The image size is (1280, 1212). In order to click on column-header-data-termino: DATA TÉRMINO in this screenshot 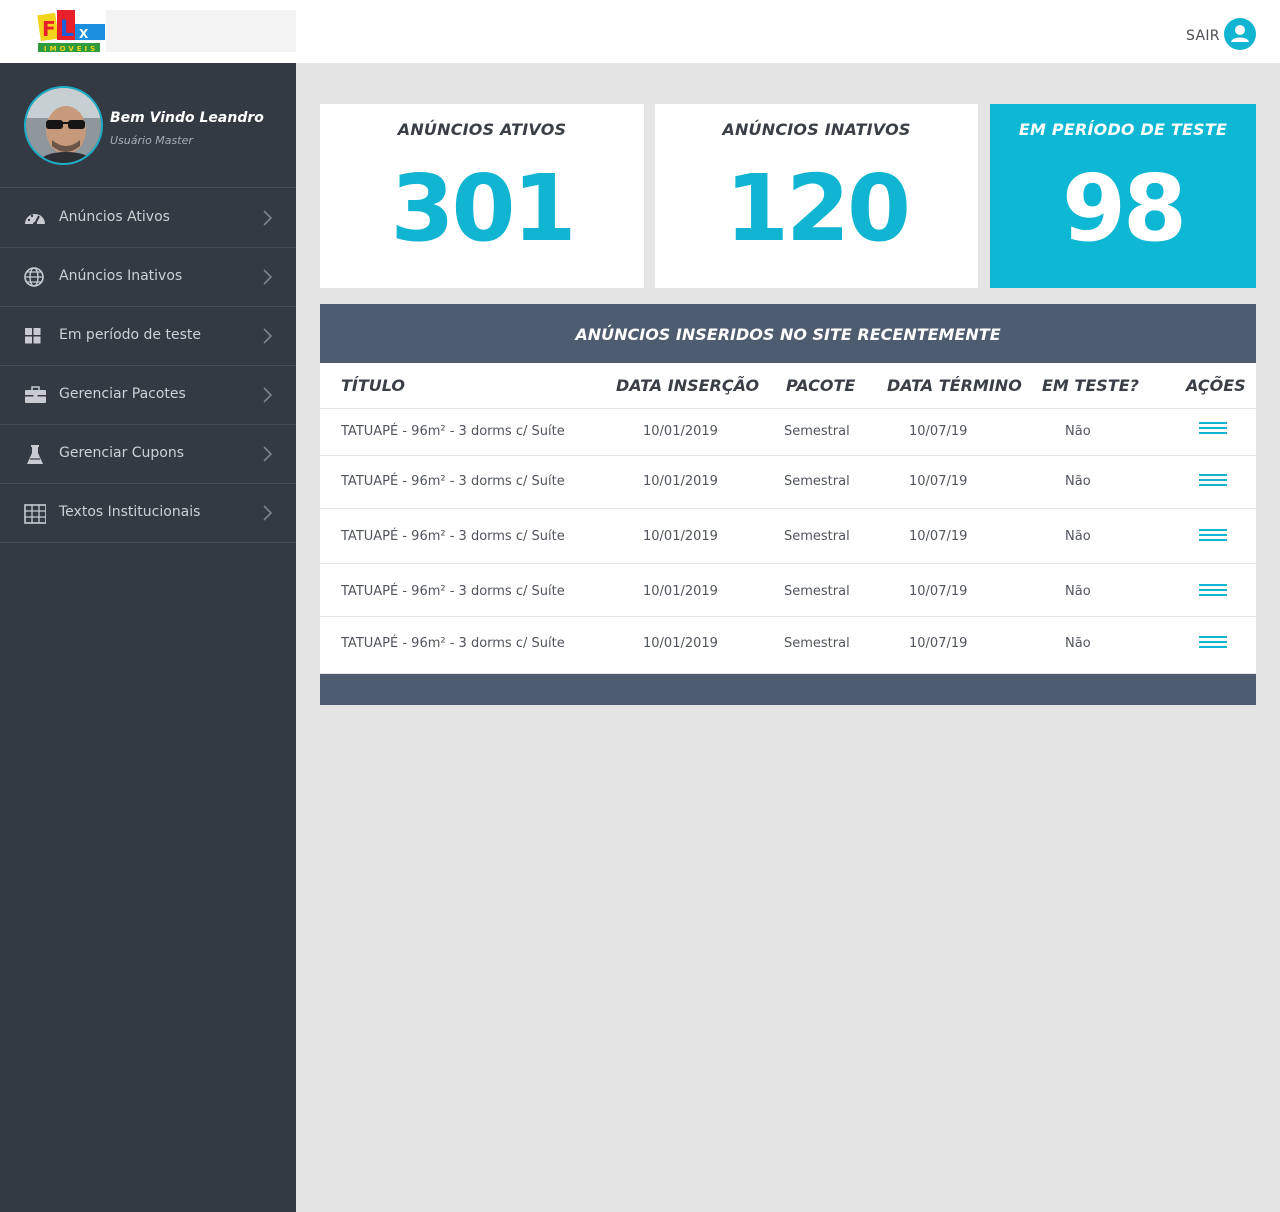, I will do `click(954, 385)`.